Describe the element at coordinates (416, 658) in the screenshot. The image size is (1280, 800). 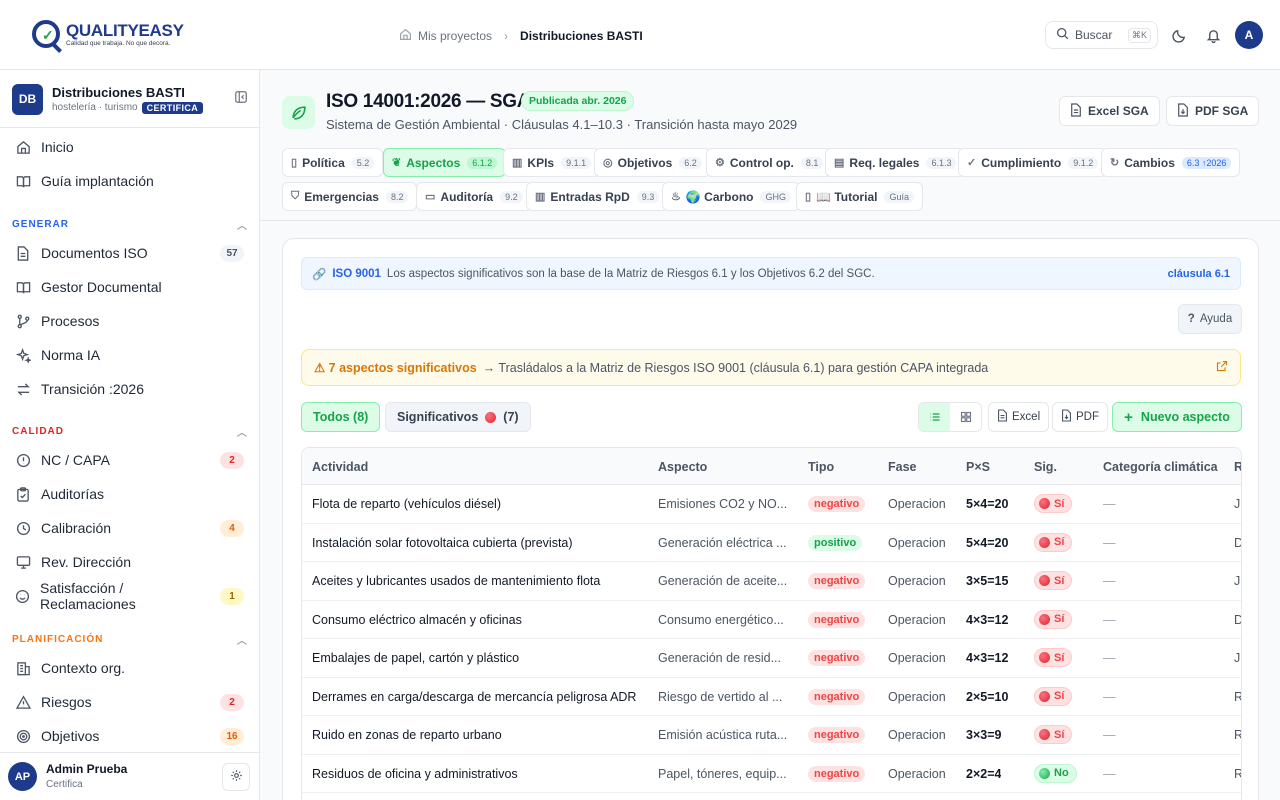
I see `cell-actividad: Embalajes de papel, cartón y plástico` at that location.